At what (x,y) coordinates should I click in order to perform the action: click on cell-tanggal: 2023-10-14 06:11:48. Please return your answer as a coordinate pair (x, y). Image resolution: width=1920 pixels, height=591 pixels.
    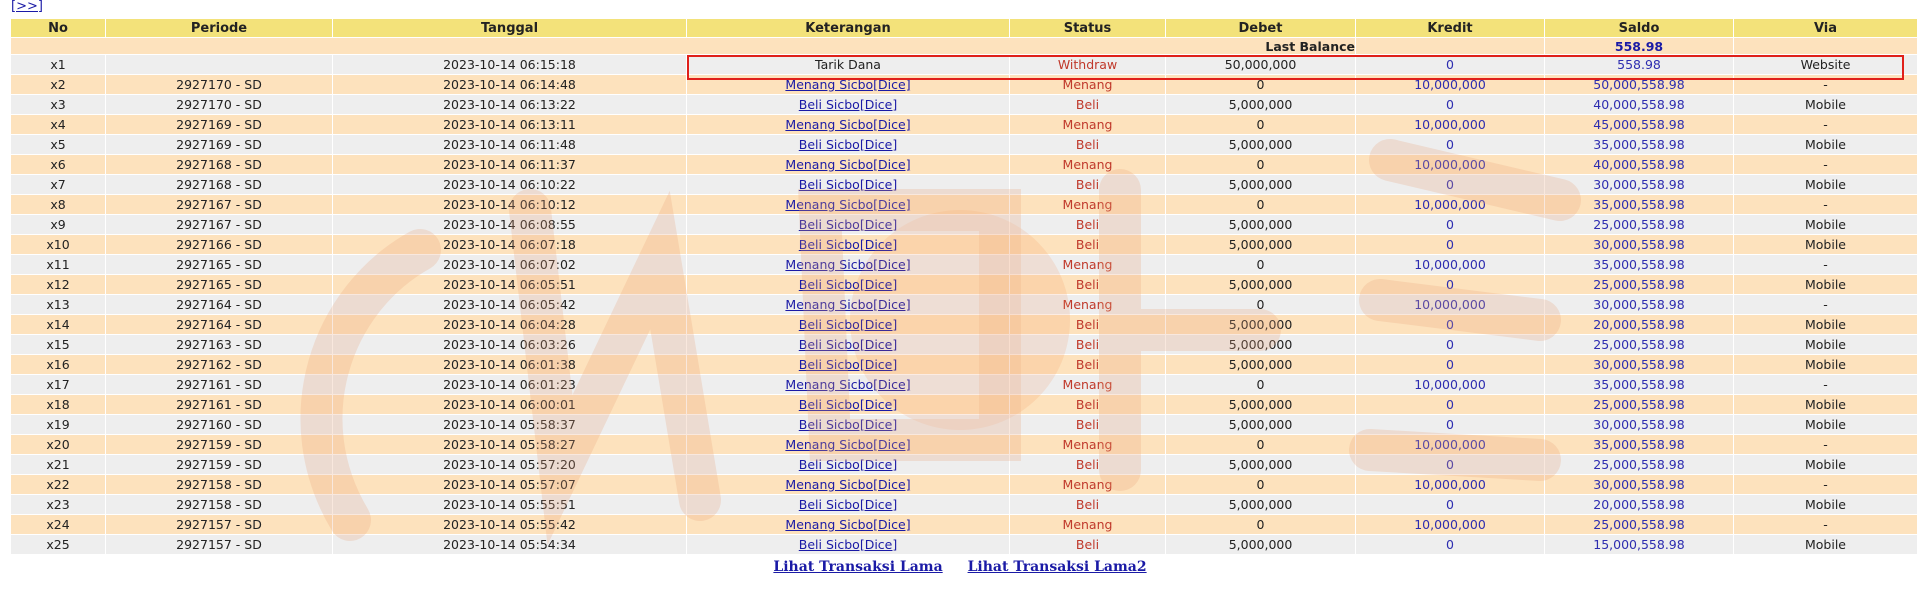
    Looking at the image, I should click on (509, 144).